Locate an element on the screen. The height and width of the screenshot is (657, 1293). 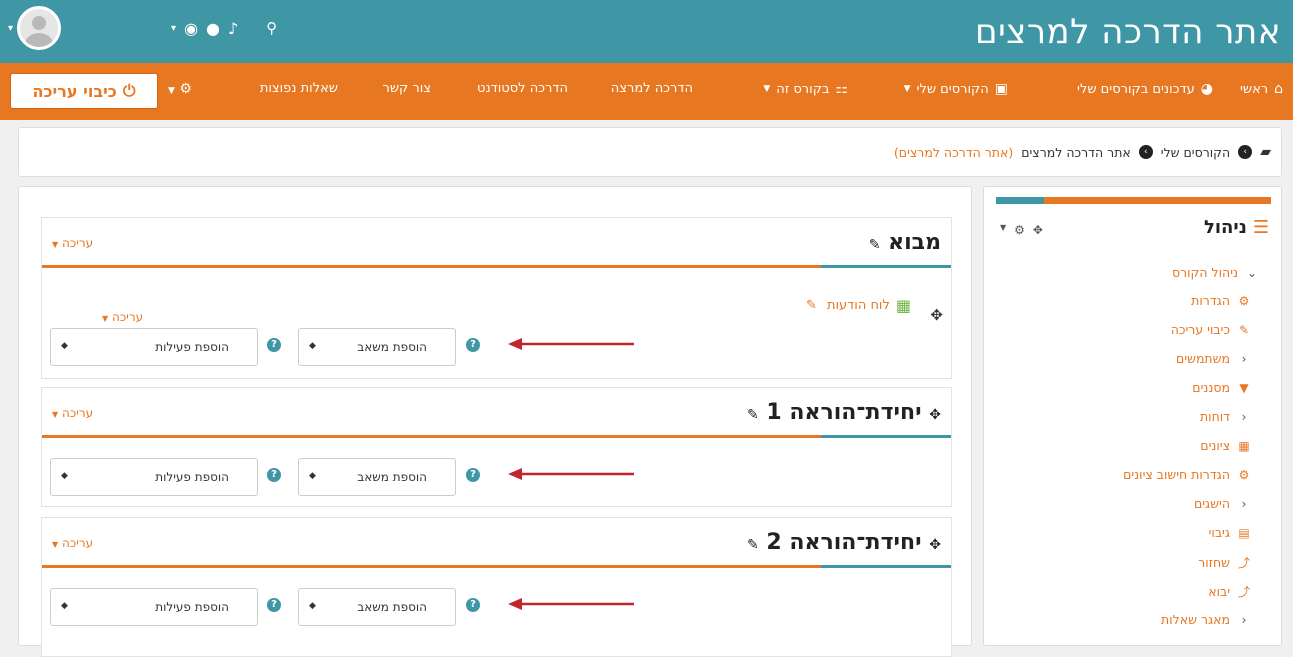
sidebar-item-label: מסננים is located at coordinates (1211, 387).